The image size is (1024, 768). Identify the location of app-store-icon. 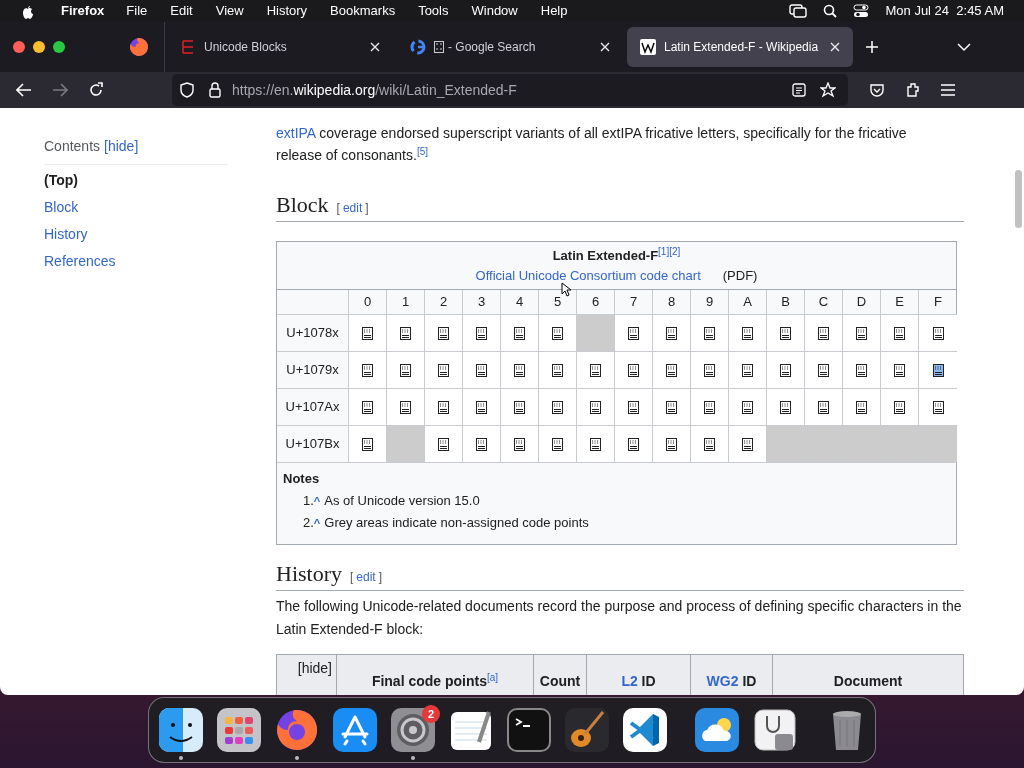
(355, 730).